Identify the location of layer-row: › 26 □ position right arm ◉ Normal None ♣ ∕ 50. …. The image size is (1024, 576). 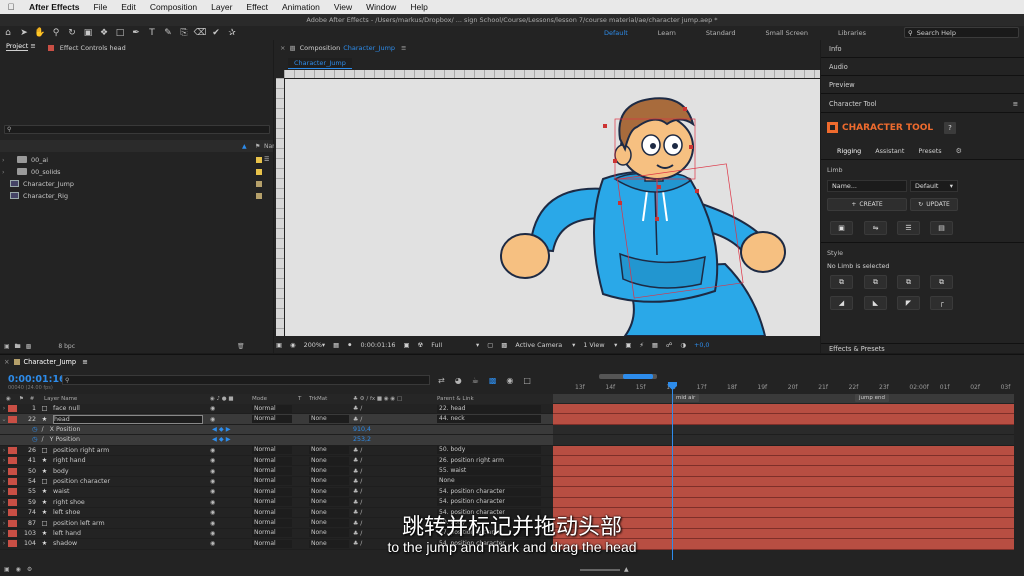
(276, 451).